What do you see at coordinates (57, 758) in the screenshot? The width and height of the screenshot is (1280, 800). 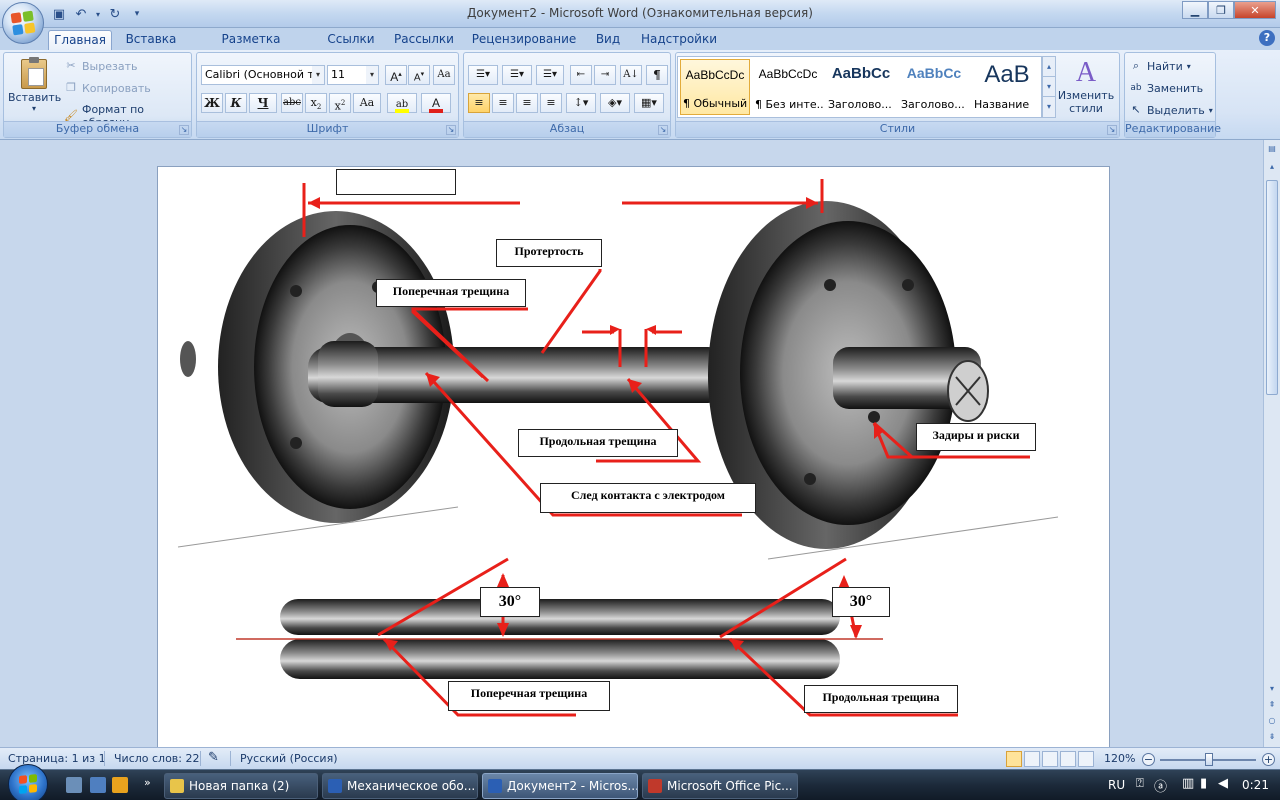 I see `page-count: Страница: 1 из 1` at bounding box center [57, 758].